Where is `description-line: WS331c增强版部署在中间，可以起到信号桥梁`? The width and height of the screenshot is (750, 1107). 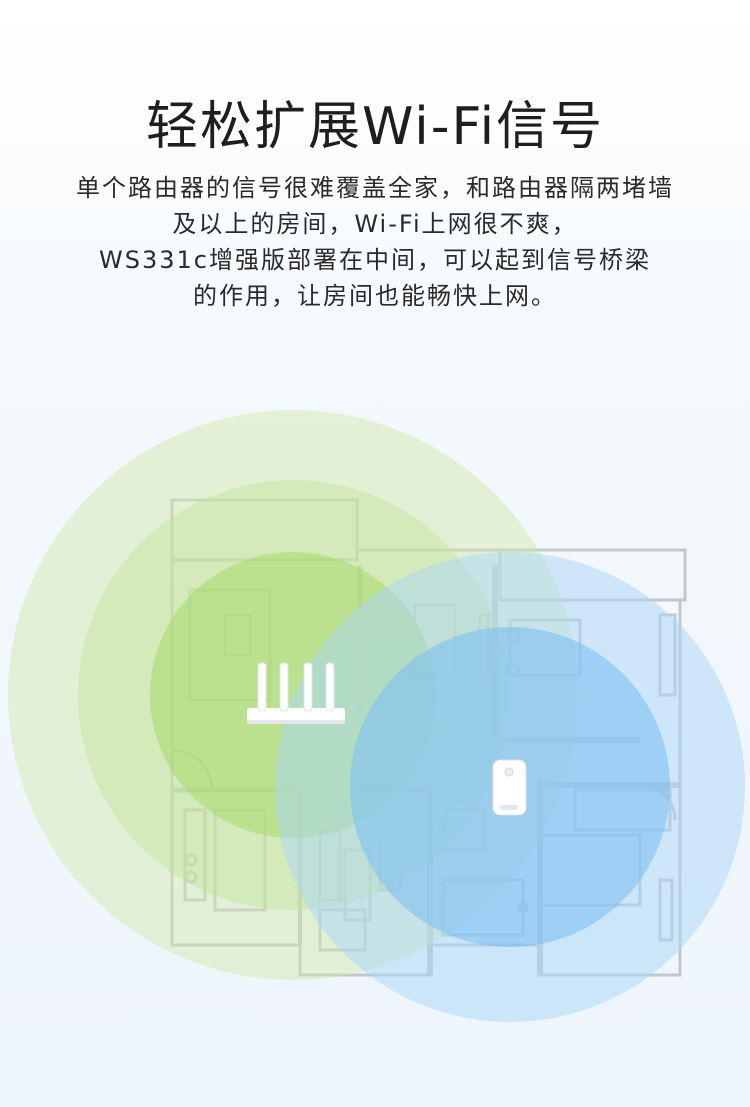 description-line: WS331c增强版部署在中间，可以起到信号桥梁 is located at coordinates (375, 260).